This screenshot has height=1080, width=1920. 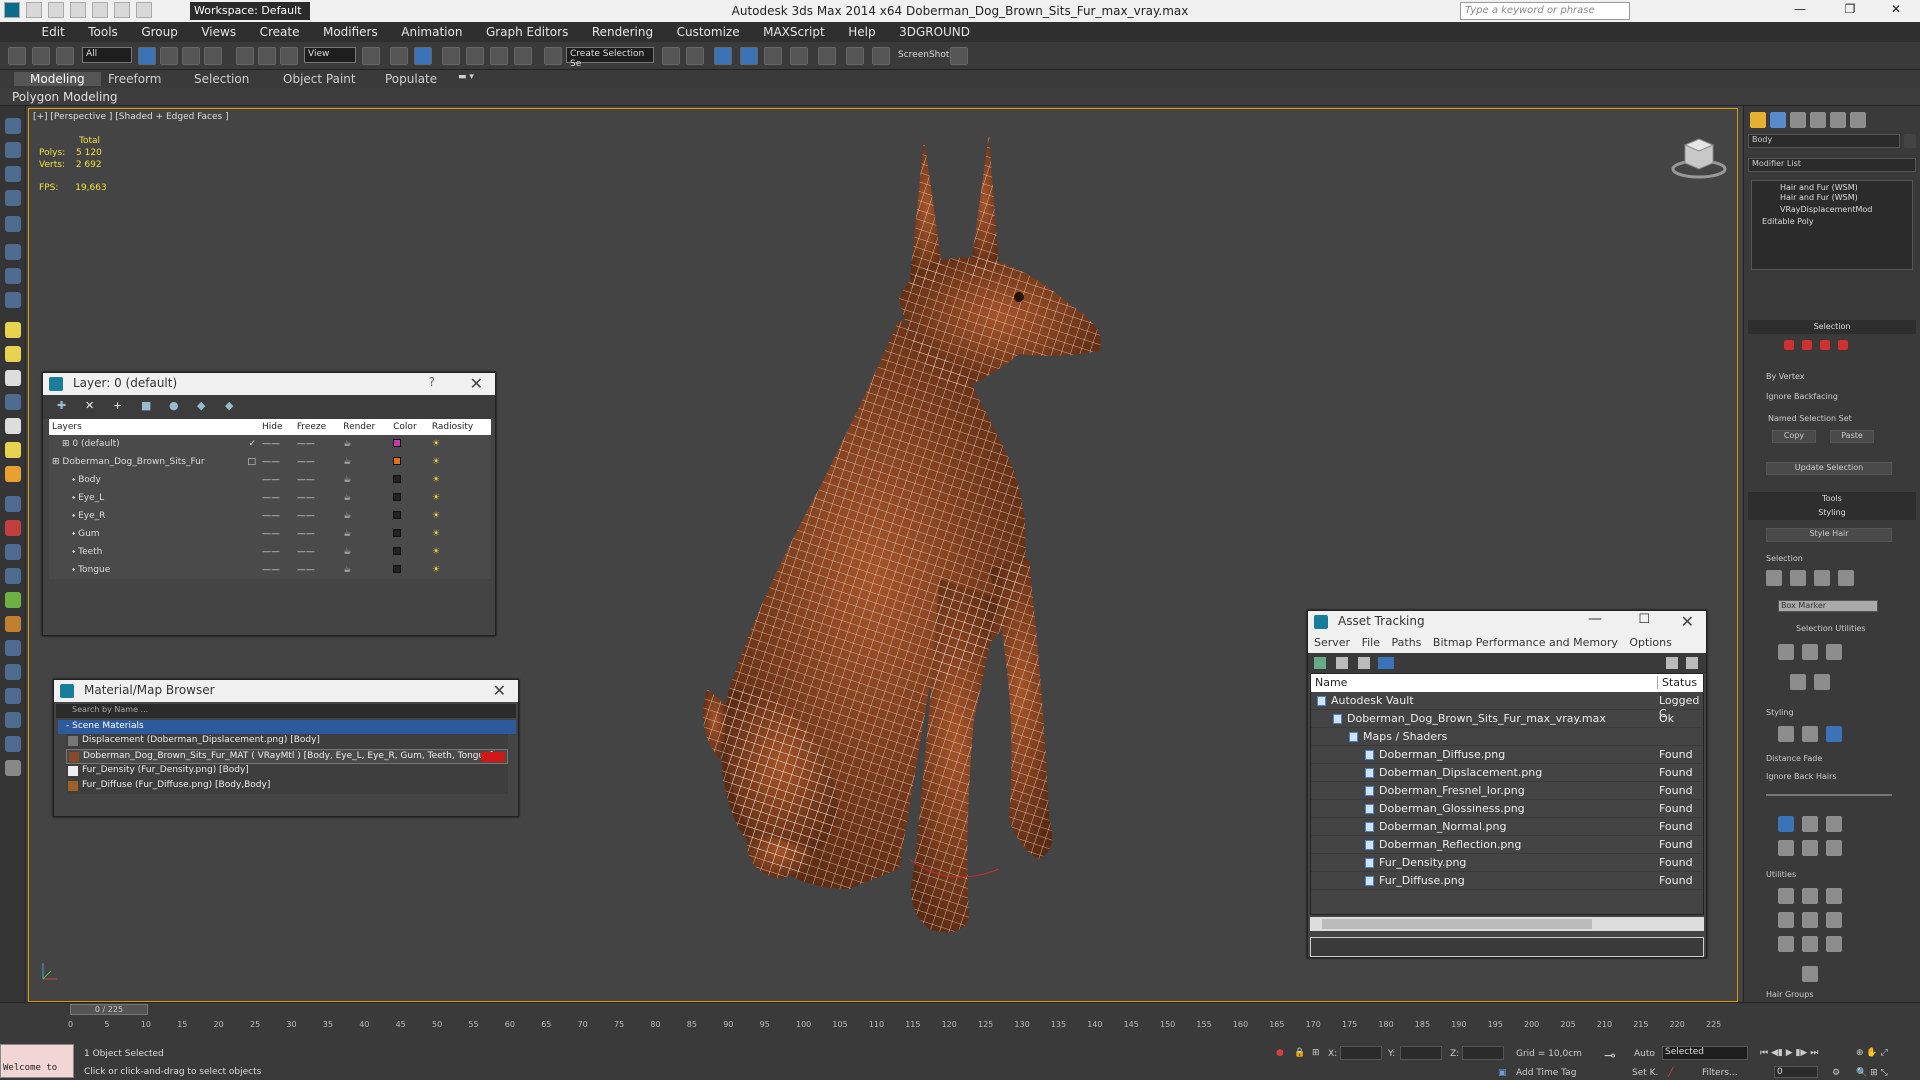 I want to click on utilities-tab-icon, so click(x=1858, y=120).